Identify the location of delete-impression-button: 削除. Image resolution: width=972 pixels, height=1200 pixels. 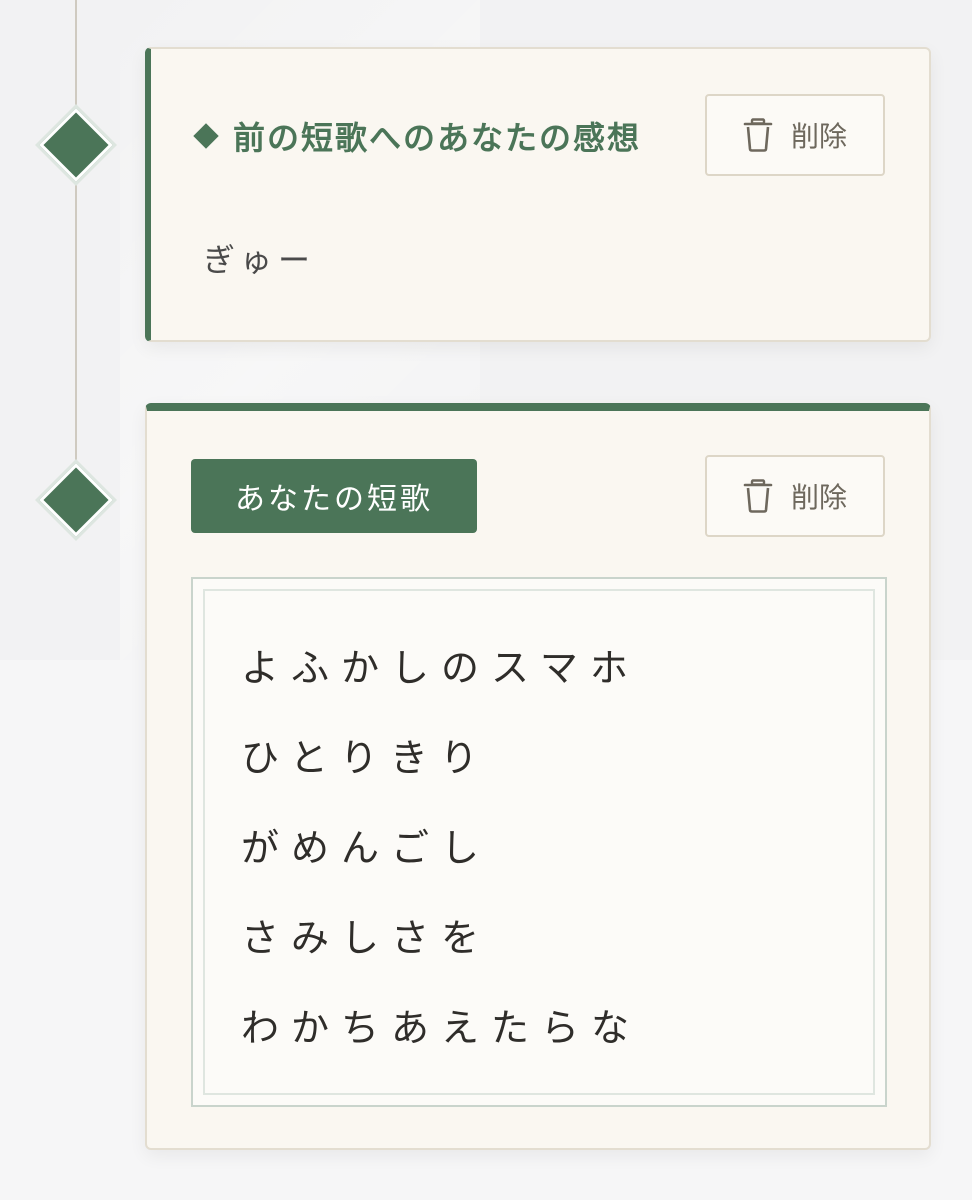
(795, 135).